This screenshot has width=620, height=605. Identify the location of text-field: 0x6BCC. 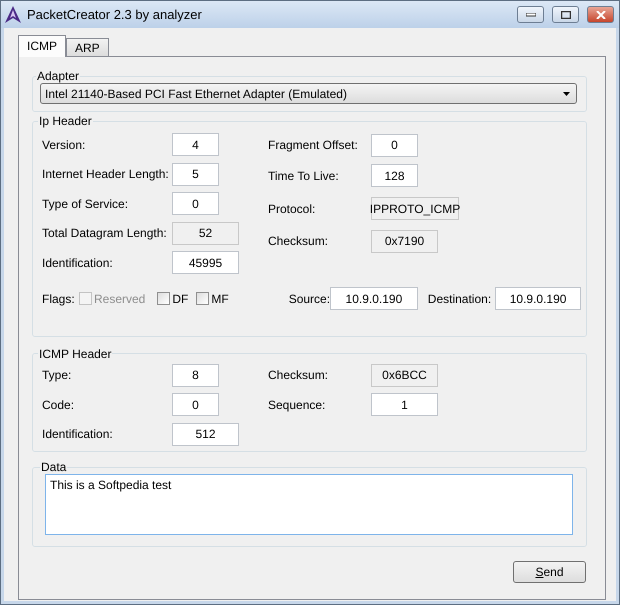
(404, 375).